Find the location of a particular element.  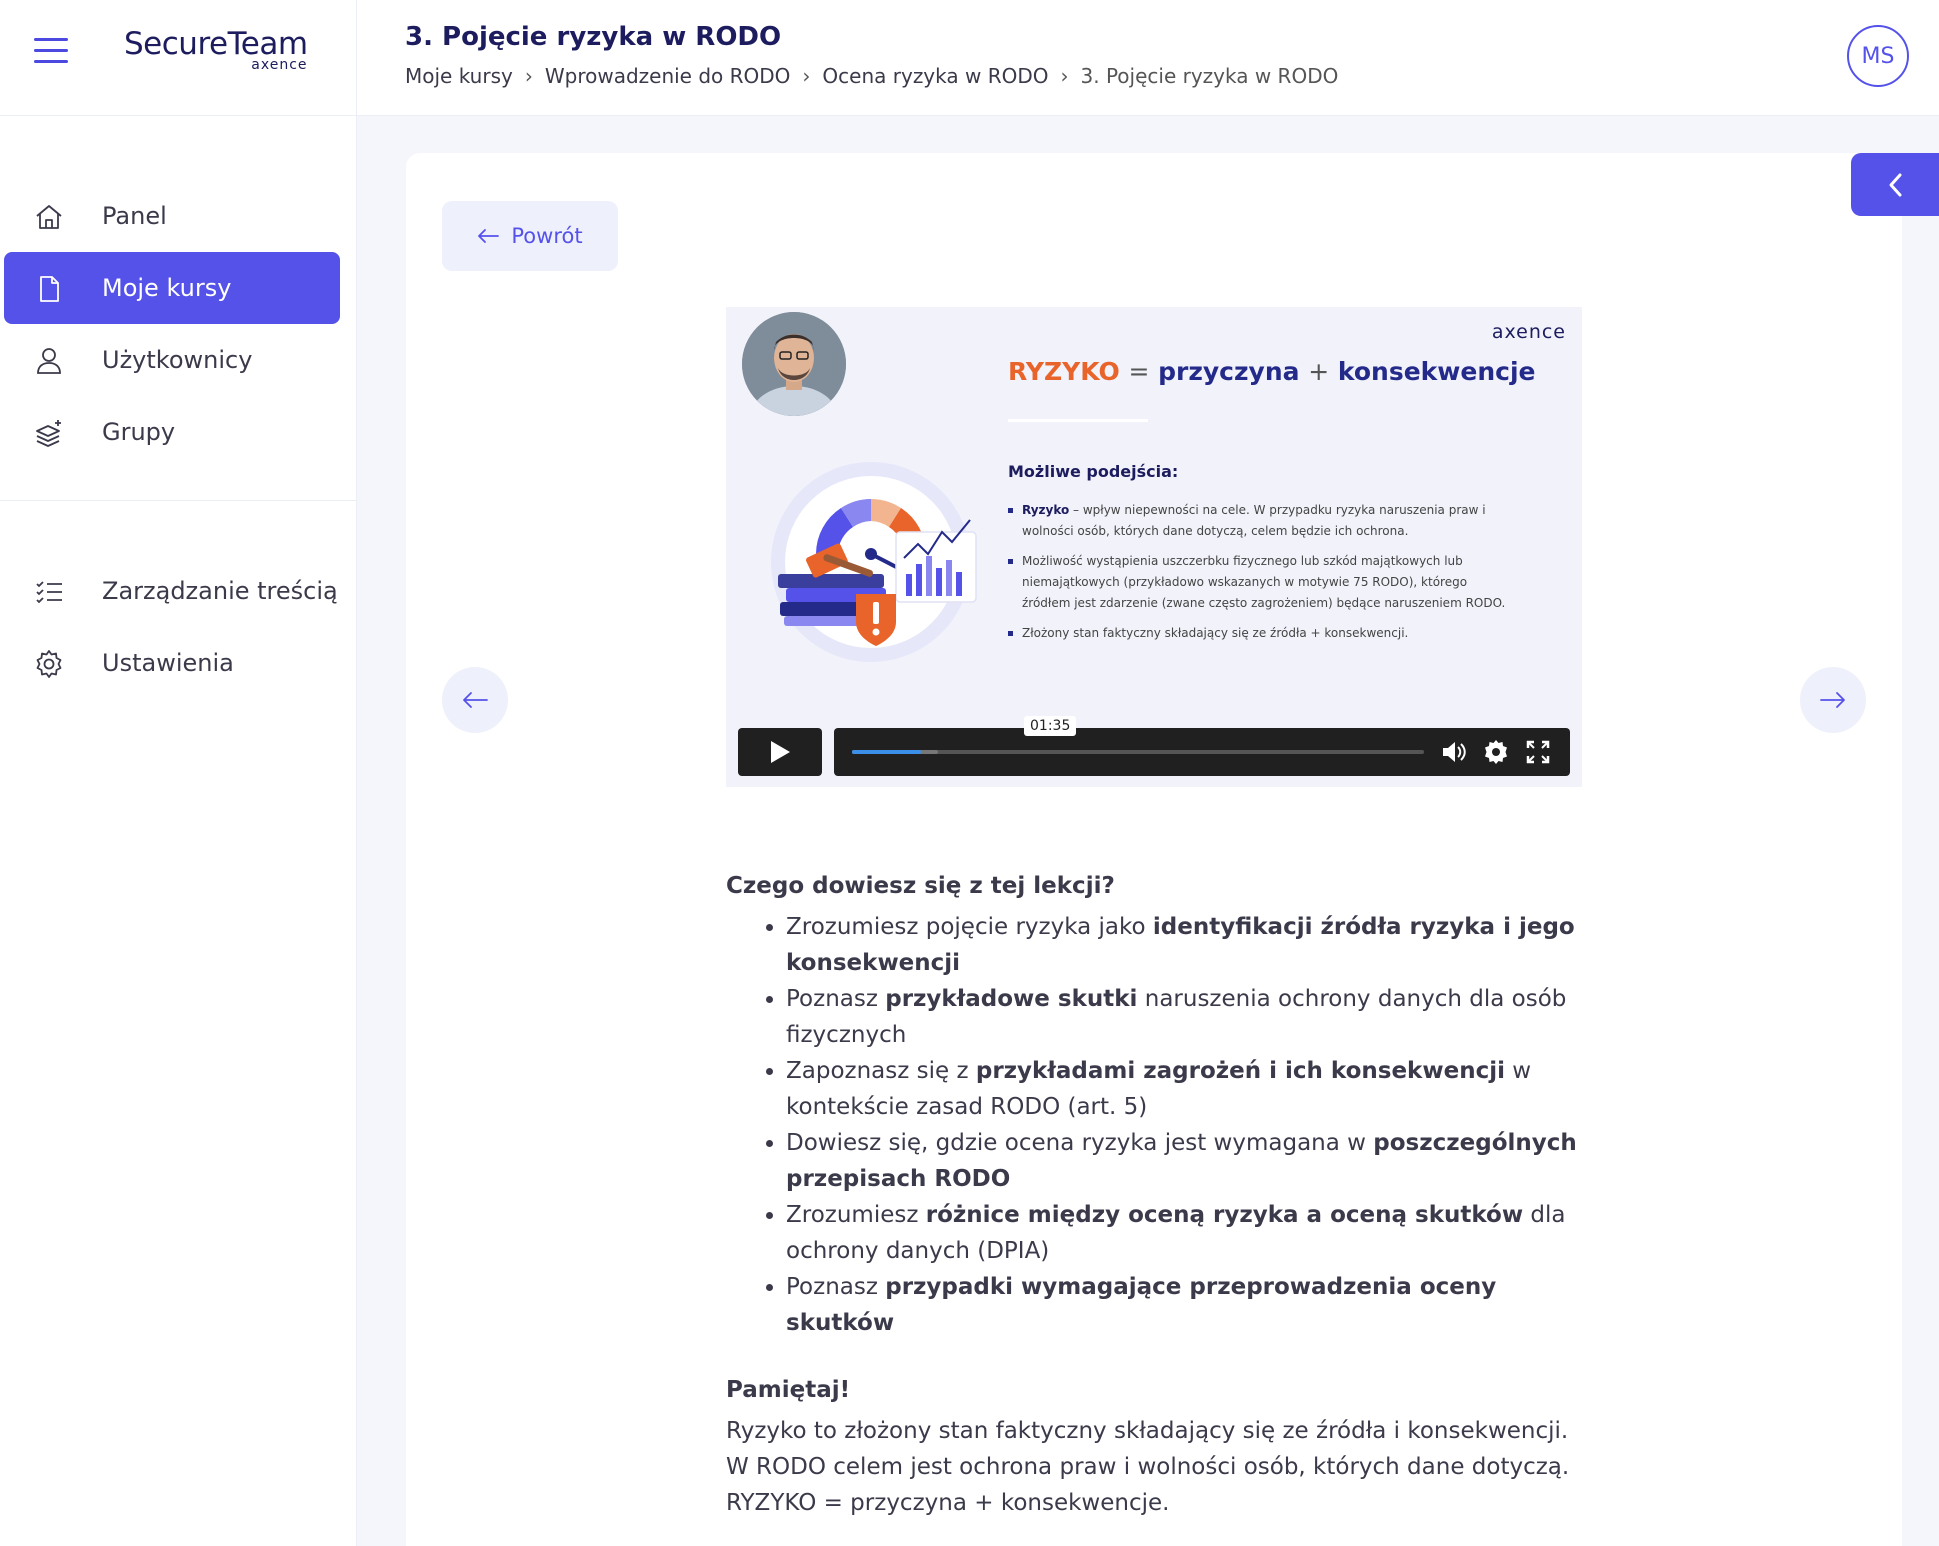

sidebar-item-zarzadzanie-trescia: Zarządzanie treścią is located at coordinates (172, 591).